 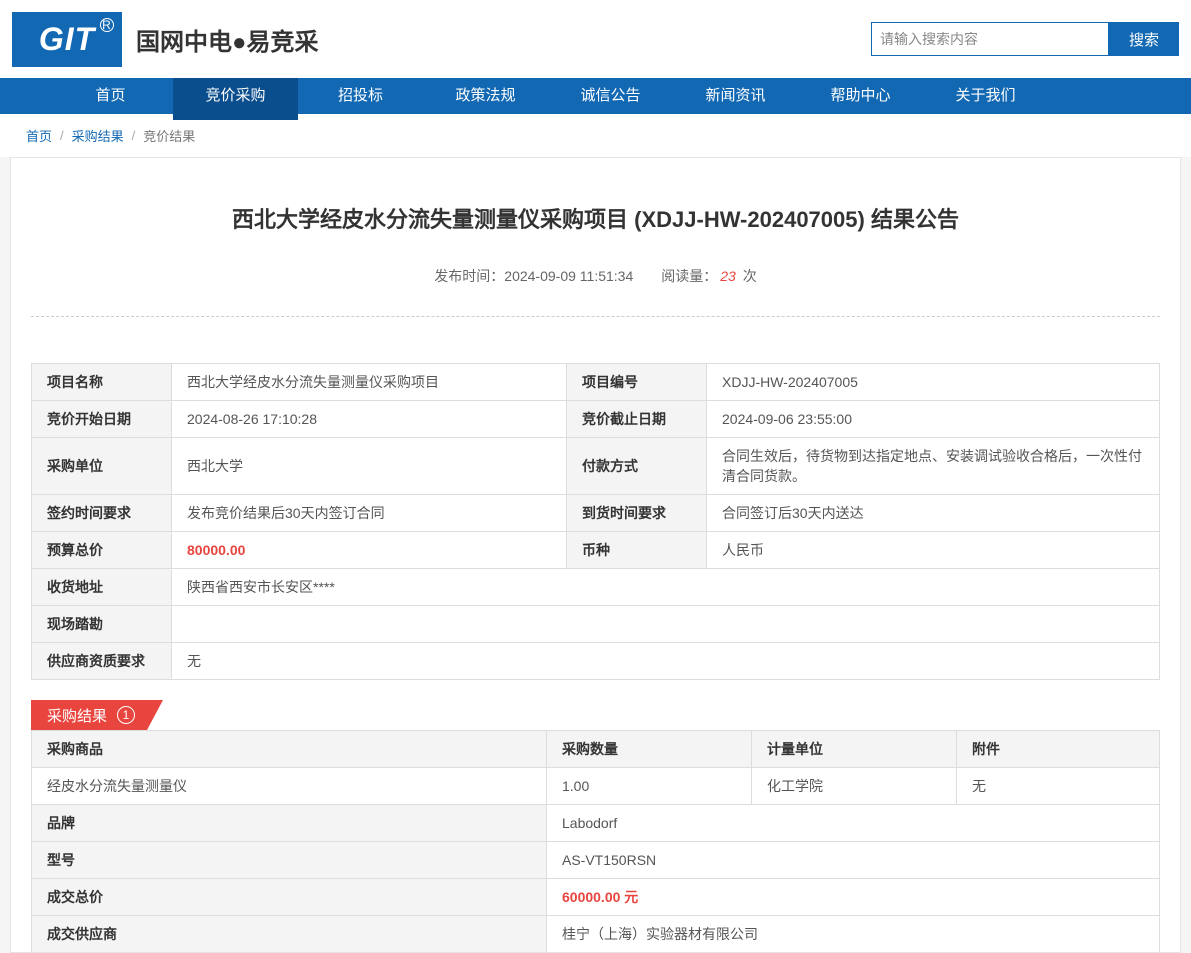 I want to click on nav-item-bidding-procurement: 竞价采购, so click(x=235, y=99).